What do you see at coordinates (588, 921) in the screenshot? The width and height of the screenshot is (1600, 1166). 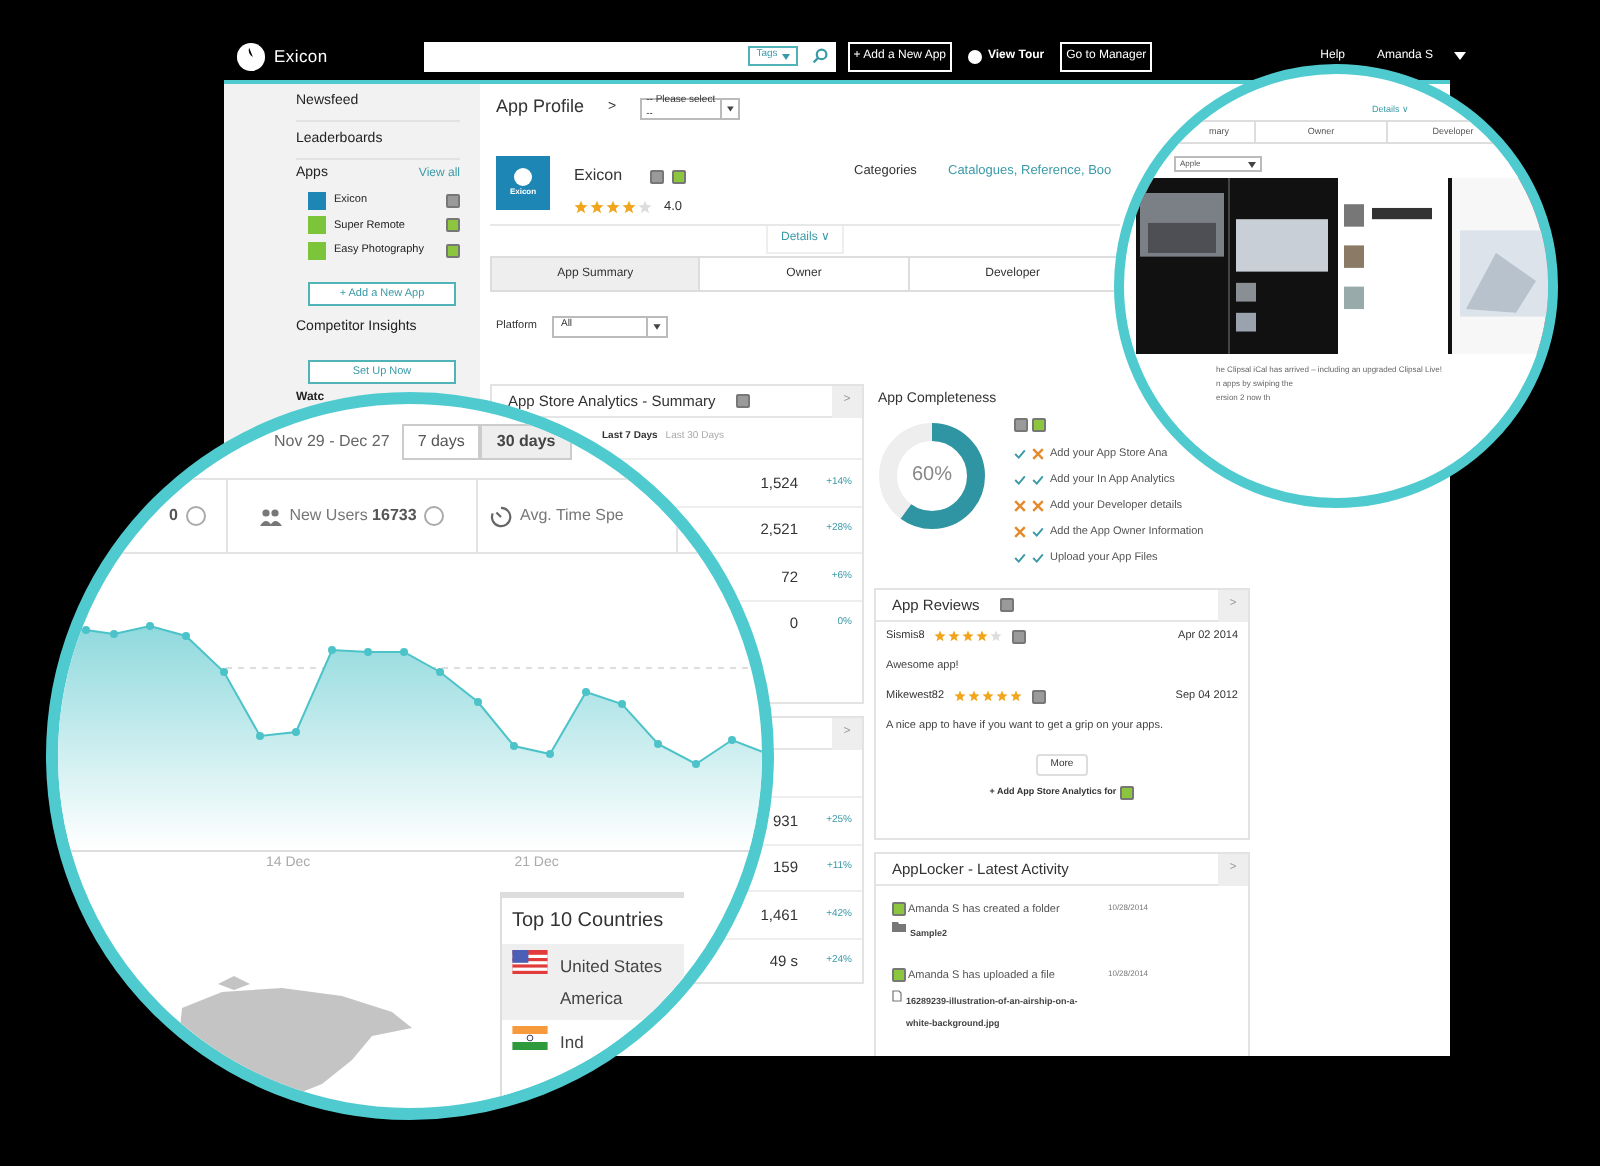 I see `panel-title: Top 10 Countries` at bounding box center [588, 921].